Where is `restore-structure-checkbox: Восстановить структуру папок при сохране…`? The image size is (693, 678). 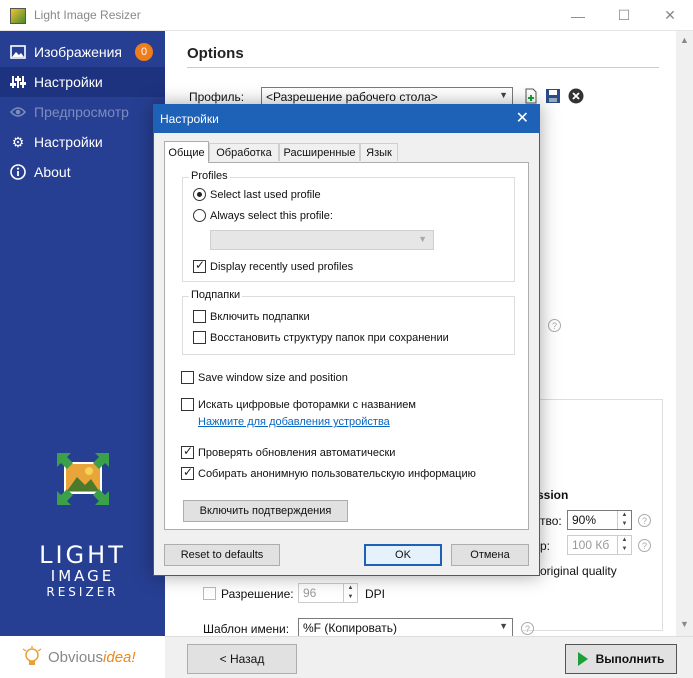 restore-structure-checkbox: Восстановить структуру папок при сохране… is located at coordinates (321, 337).